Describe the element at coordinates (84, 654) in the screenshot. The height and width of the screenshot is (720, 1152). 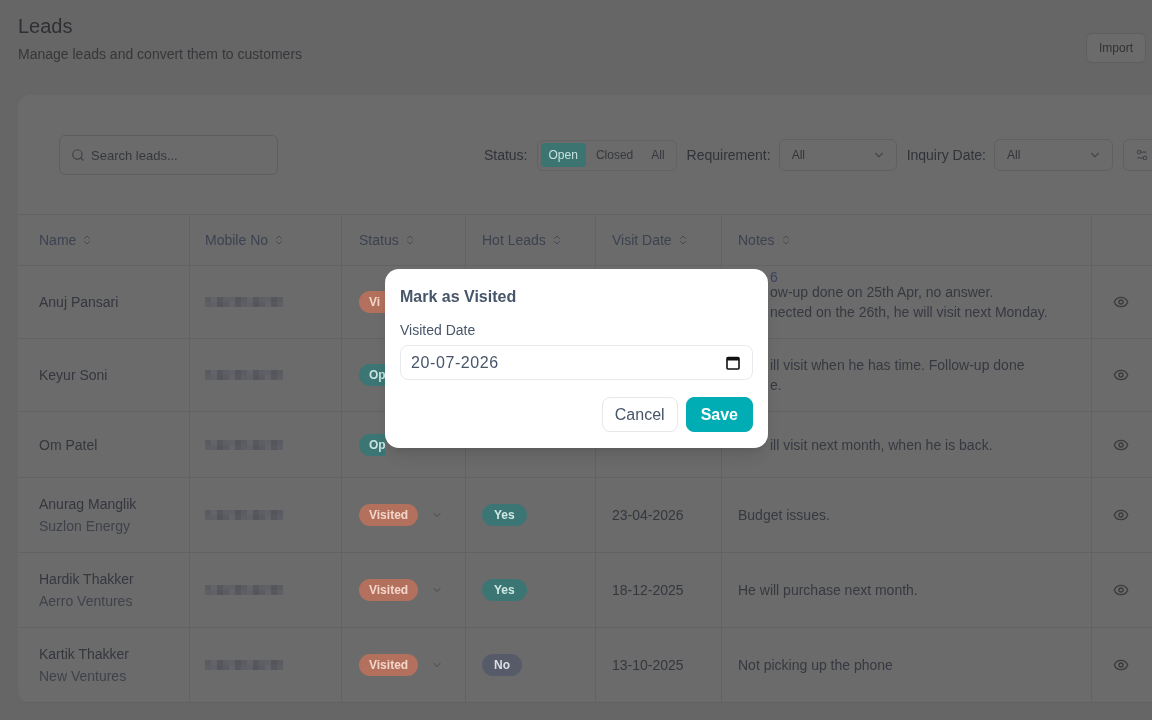
I see `lead-name: Kartik Thakker` at that location.